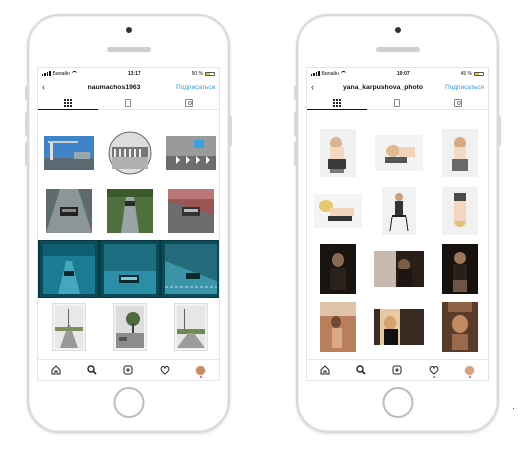 The image size is (521, 453). I want to click on profile-username: yana_karpushova_photo, so click(383, 87).